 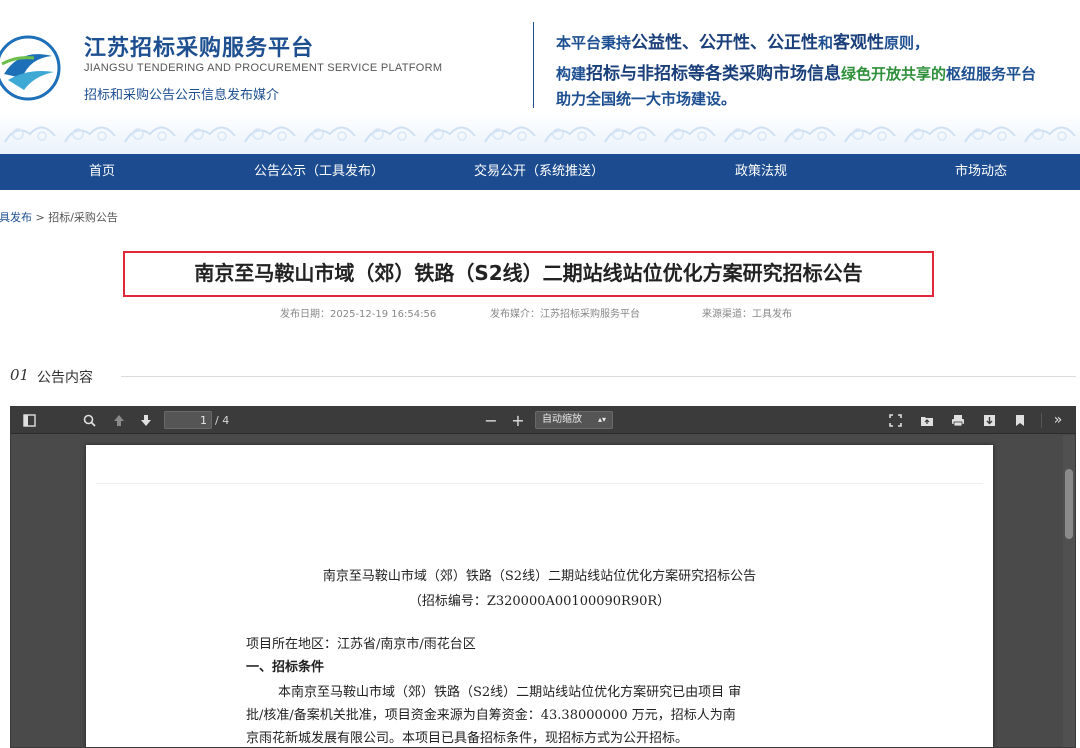 What do you see at coordinates (102, 172) in the screenshot?
I see `nav-item-home: 首页` at bounding box center [102, 172].